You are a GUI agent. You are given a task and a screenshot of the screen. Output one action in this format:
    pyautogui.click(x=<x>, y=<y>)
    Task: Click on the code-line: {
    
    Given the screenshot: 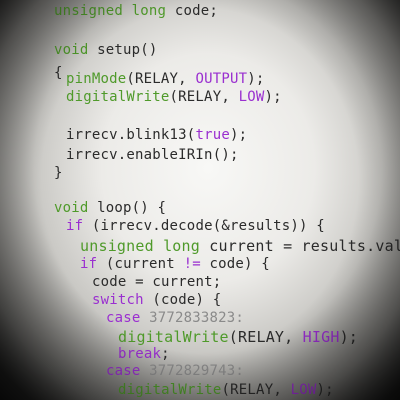 What is the action you would take?
    pyautogui.click(x=58, y=73)
    